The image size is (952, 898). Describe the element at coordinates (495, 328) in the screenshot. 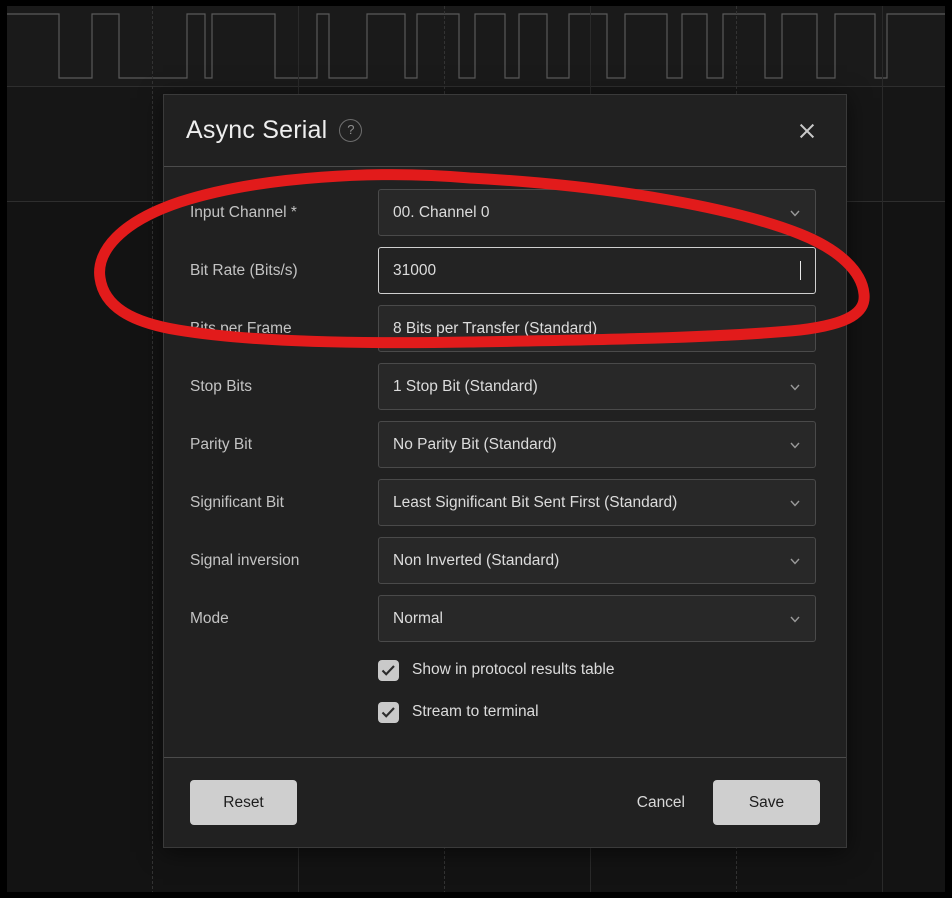

I see `select-value: 8 Bits per Transfer (Standard)` at that location.